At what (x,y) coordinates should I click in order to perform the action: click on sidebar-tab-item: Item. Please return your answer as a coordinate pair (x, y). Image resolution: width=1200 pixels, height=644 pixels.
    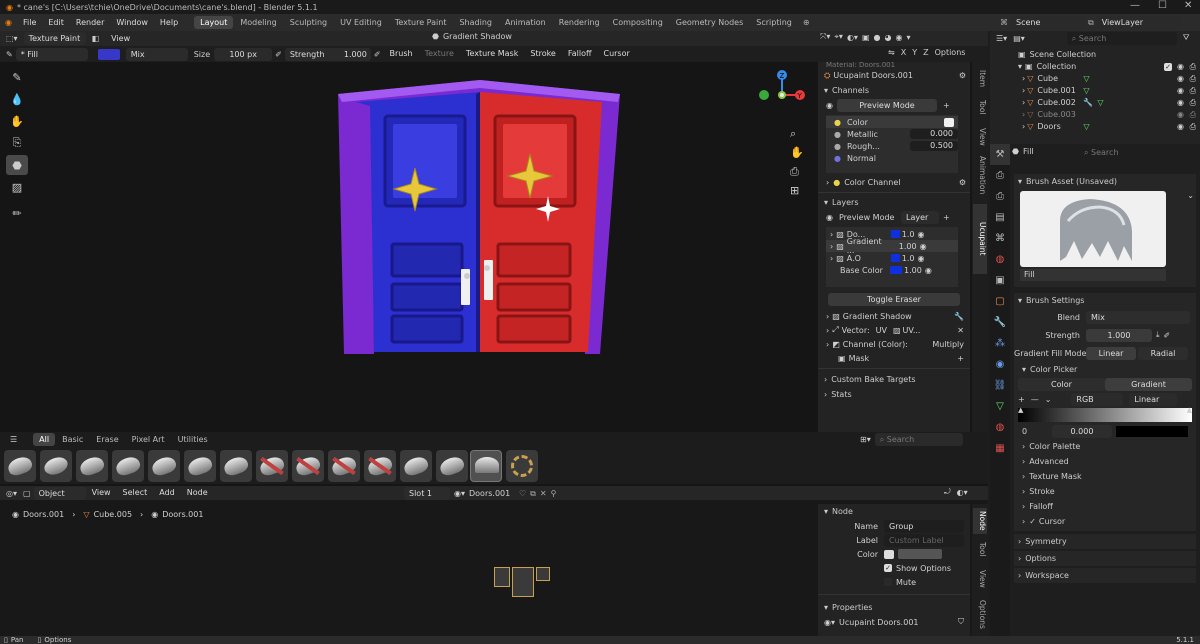
    Looking at the image, I should click on (980, 78).